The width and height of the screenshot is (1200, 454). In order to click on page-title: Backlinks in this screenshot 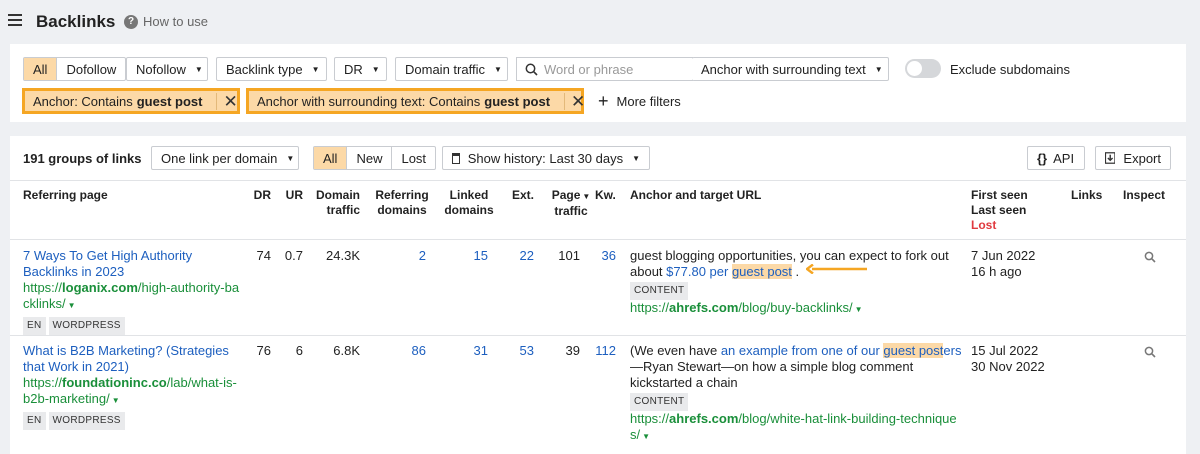, I will do `click(76, 21)`.